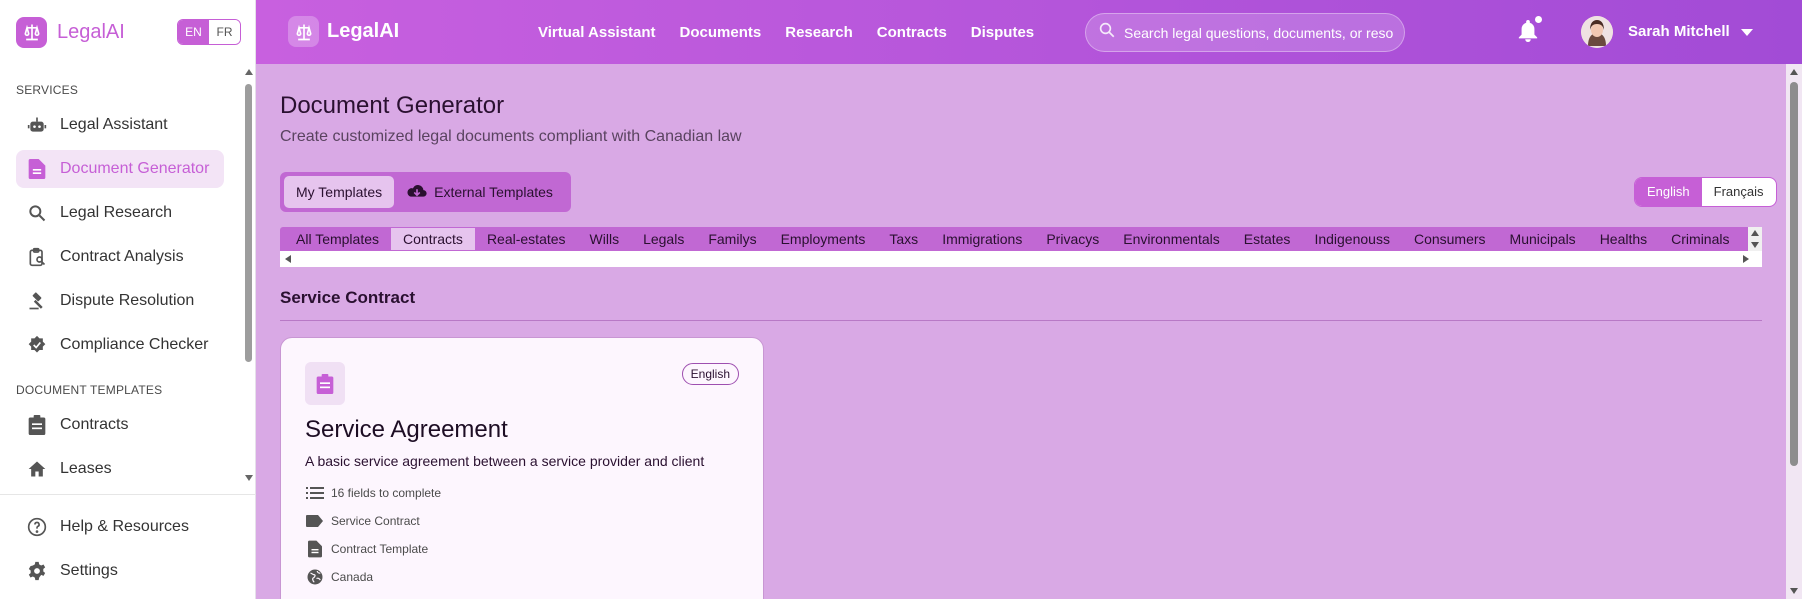 The width and height of the screenshot is (1802, 599). Describe the element at coordinates (343, 31) in the screenshot. I see `topbar-brand: LegalAI` at that location.